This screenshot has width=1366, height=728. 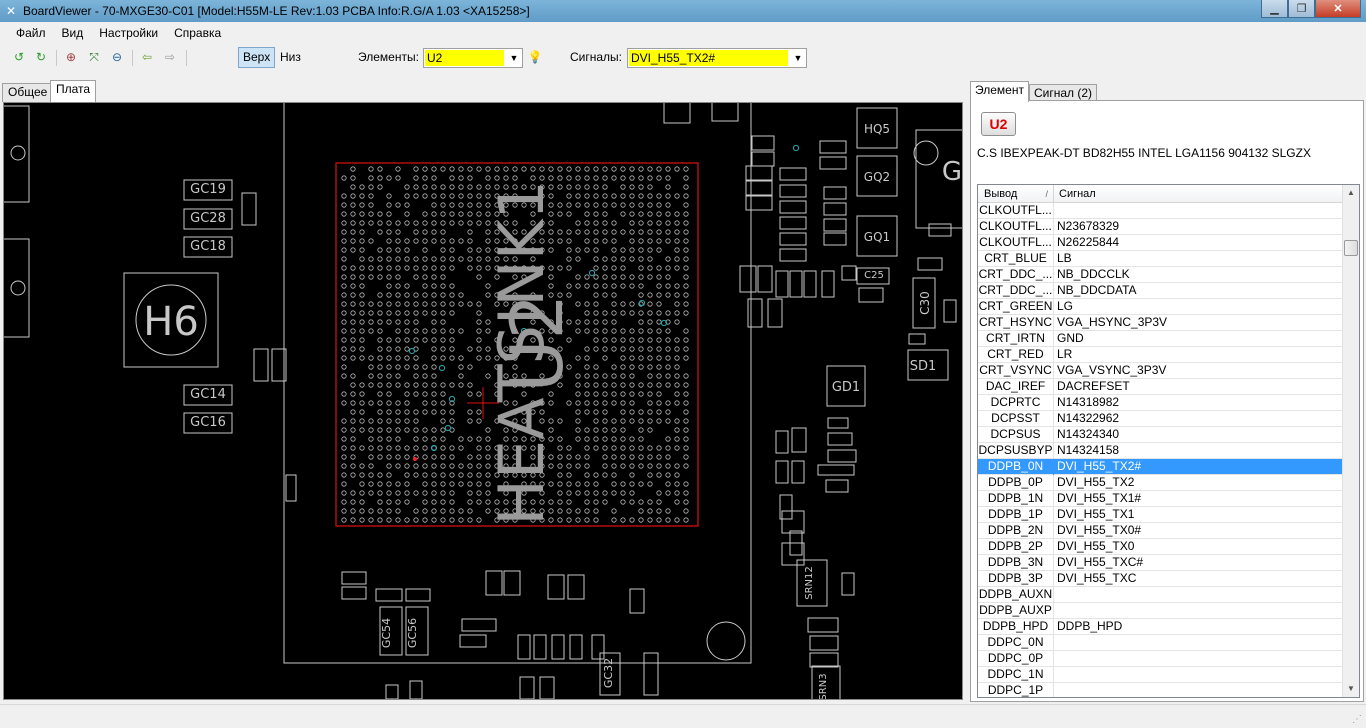 What do you see at coordinates (1160, 563) in the screenshot?
I see `table-row: DDPB_3N DVI_H55_TXC#` at bounding box center [1160, 563].